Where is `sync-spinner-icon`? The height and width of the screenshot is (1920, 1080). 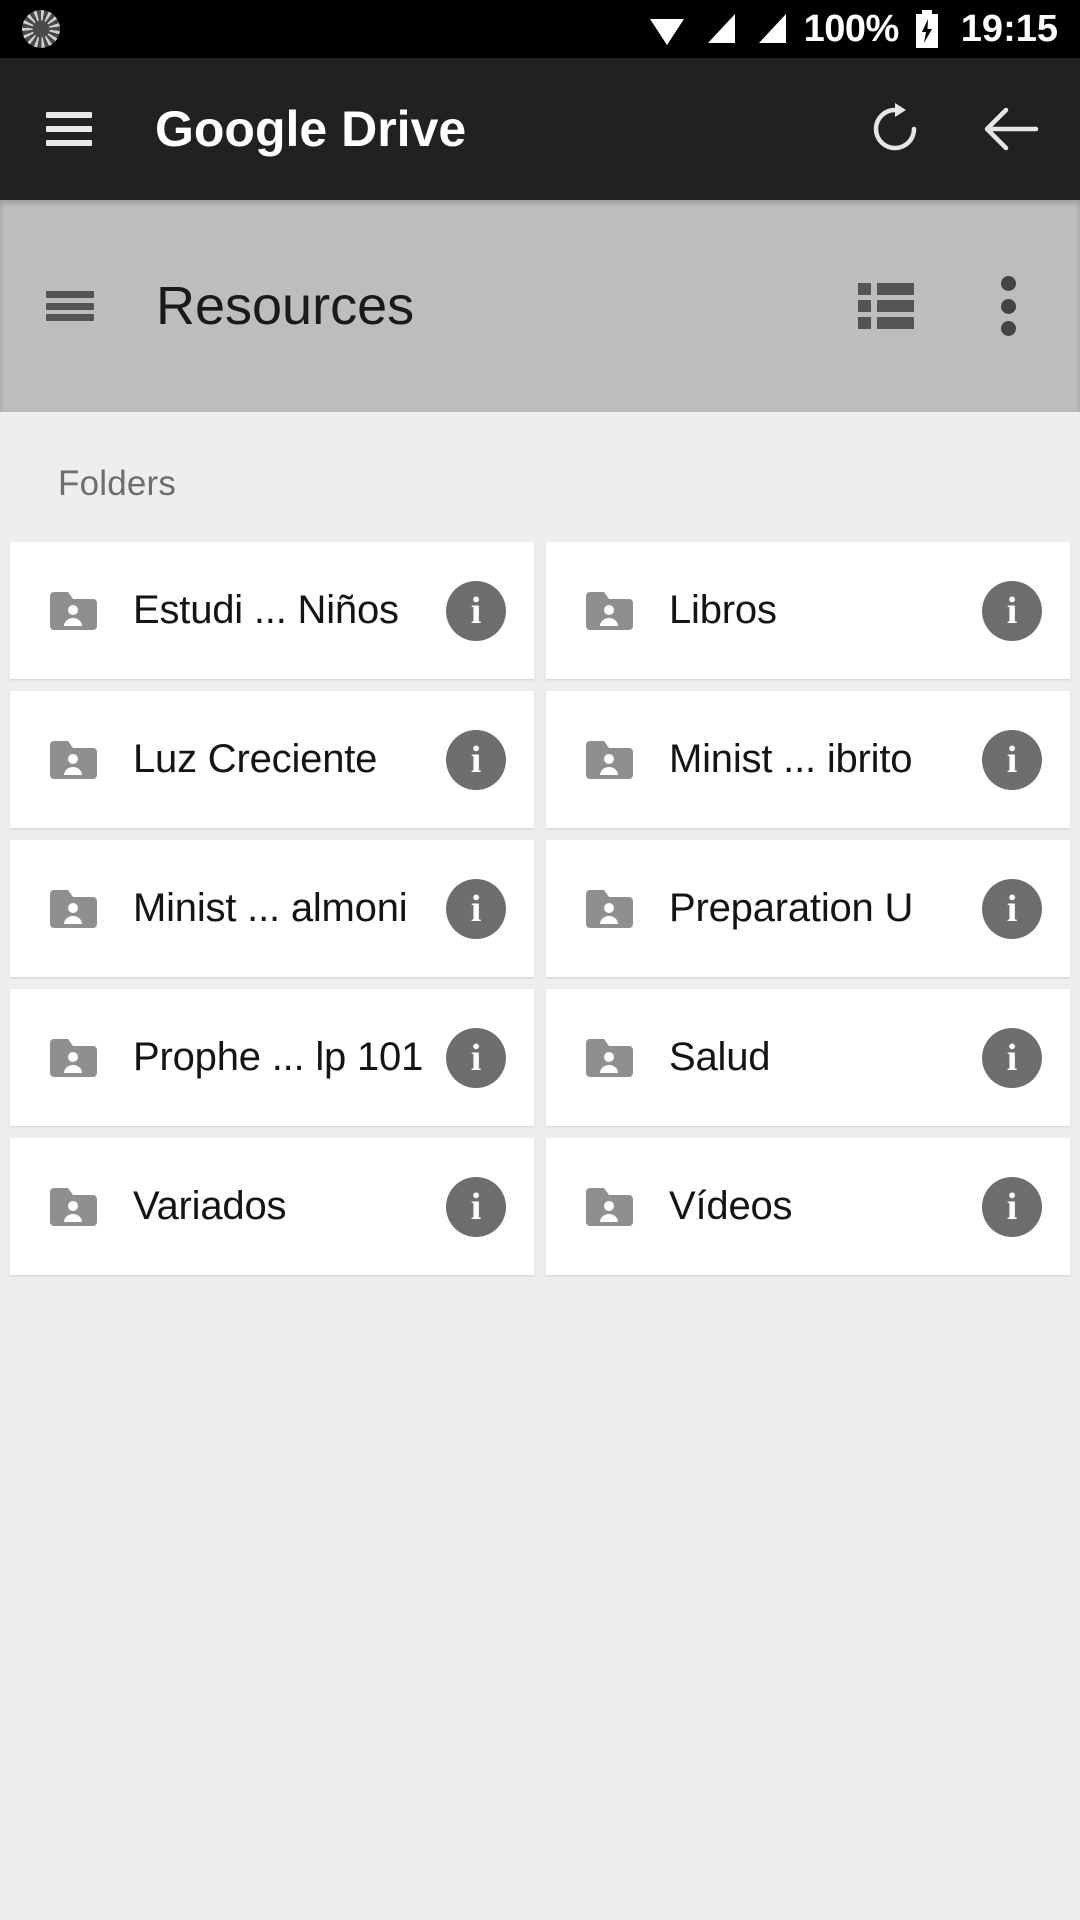
sync-spinner-icon is located at coordinates (41, 29).